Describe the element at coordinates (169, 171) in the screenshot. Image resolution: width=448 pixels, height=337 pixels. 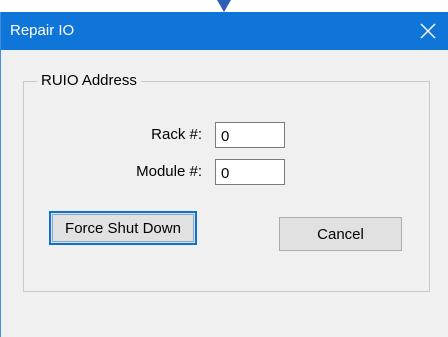
I see `module-label: Module #:` at that location.